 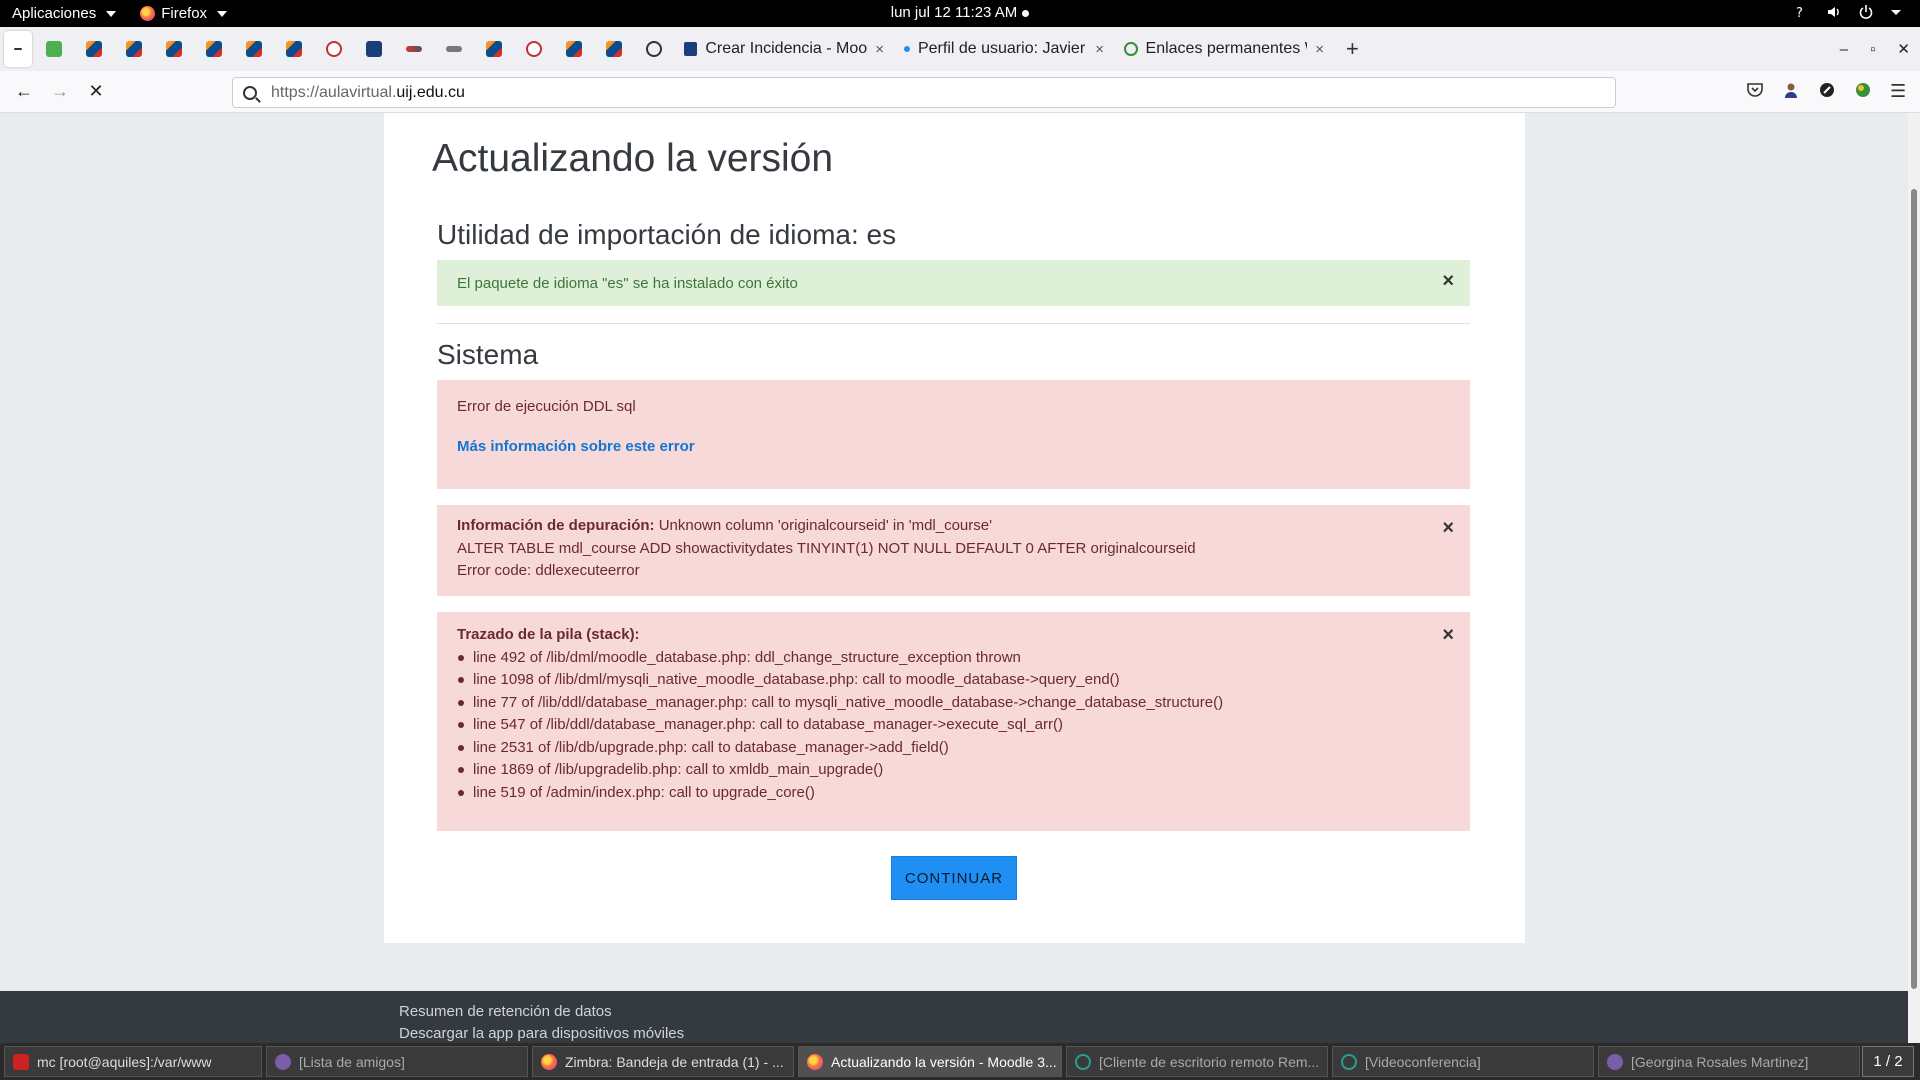 I want to click on back-button: ←, so click(x=24, y=91).